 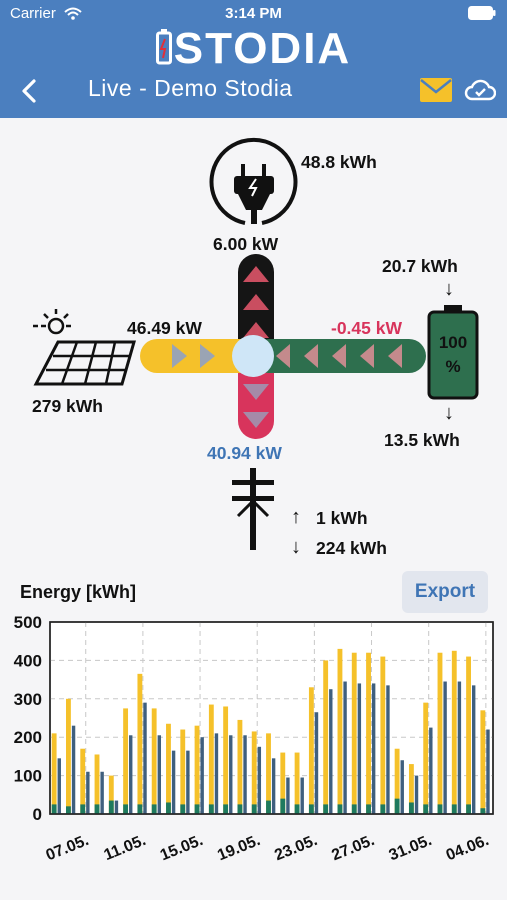 I want to click on battery-discharge-arrow: ↓, so click(x=449, y=413).